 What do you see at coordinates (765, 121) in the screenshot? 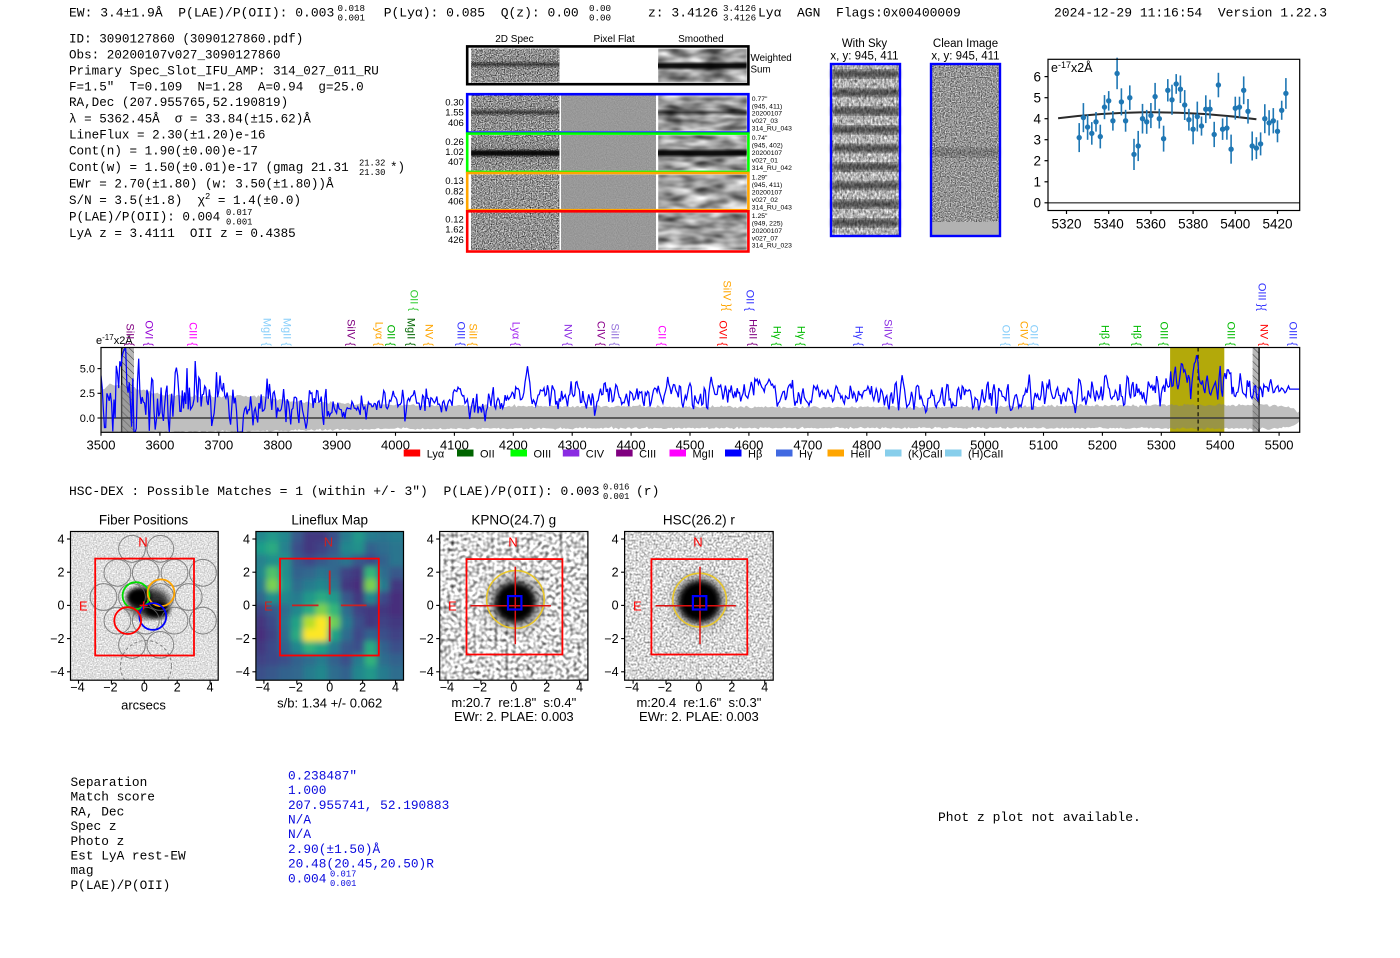
I see `svg-text: v027_03` at bounding box center [765, 121].